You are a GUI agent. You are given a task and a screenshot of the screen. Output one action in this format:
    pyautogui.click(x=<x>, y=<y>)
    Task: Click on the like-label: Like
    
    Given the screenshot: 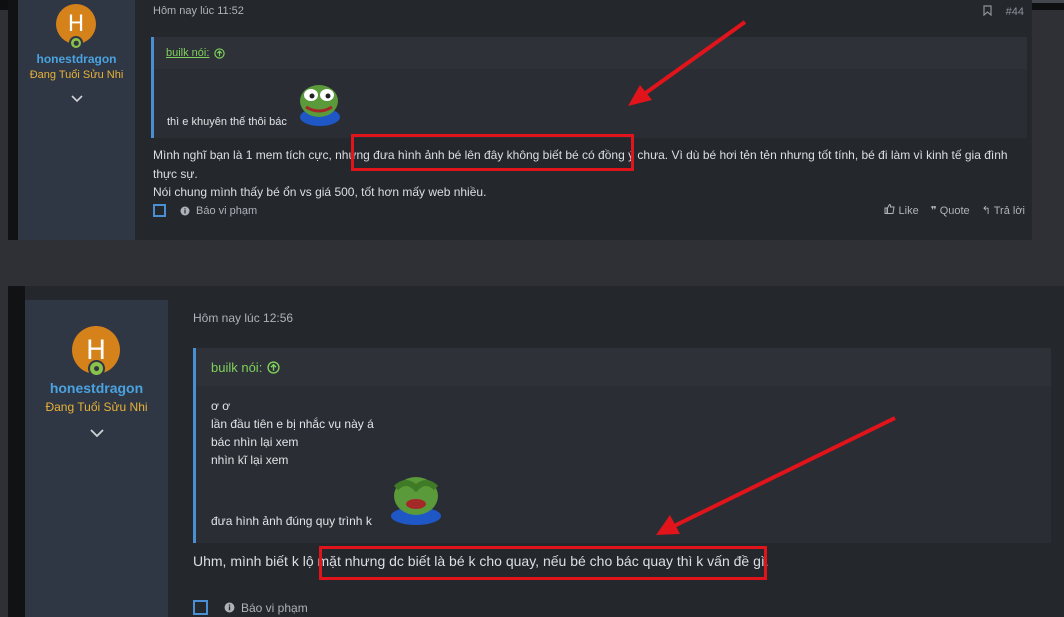 What is the action you would take?
    pyautogui.click(x=908, y=211)
    